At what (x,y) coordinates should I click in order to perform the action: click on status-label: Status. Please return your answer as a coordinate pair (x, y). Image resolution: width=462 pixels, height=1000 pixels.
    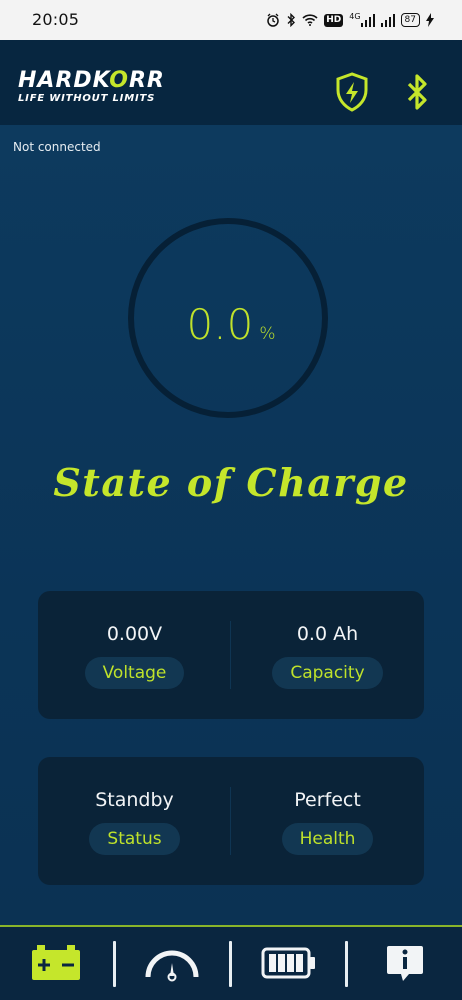
    Looking at the image, I should click on (134, 839).